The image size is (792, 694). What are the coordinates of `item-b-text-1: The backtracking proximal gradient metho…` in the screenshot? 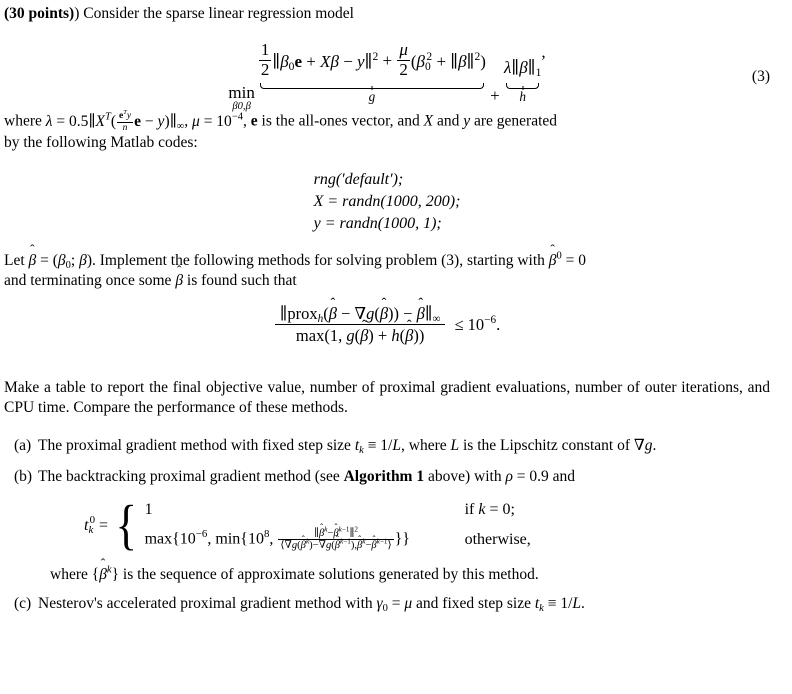 It's located at (189, 477).